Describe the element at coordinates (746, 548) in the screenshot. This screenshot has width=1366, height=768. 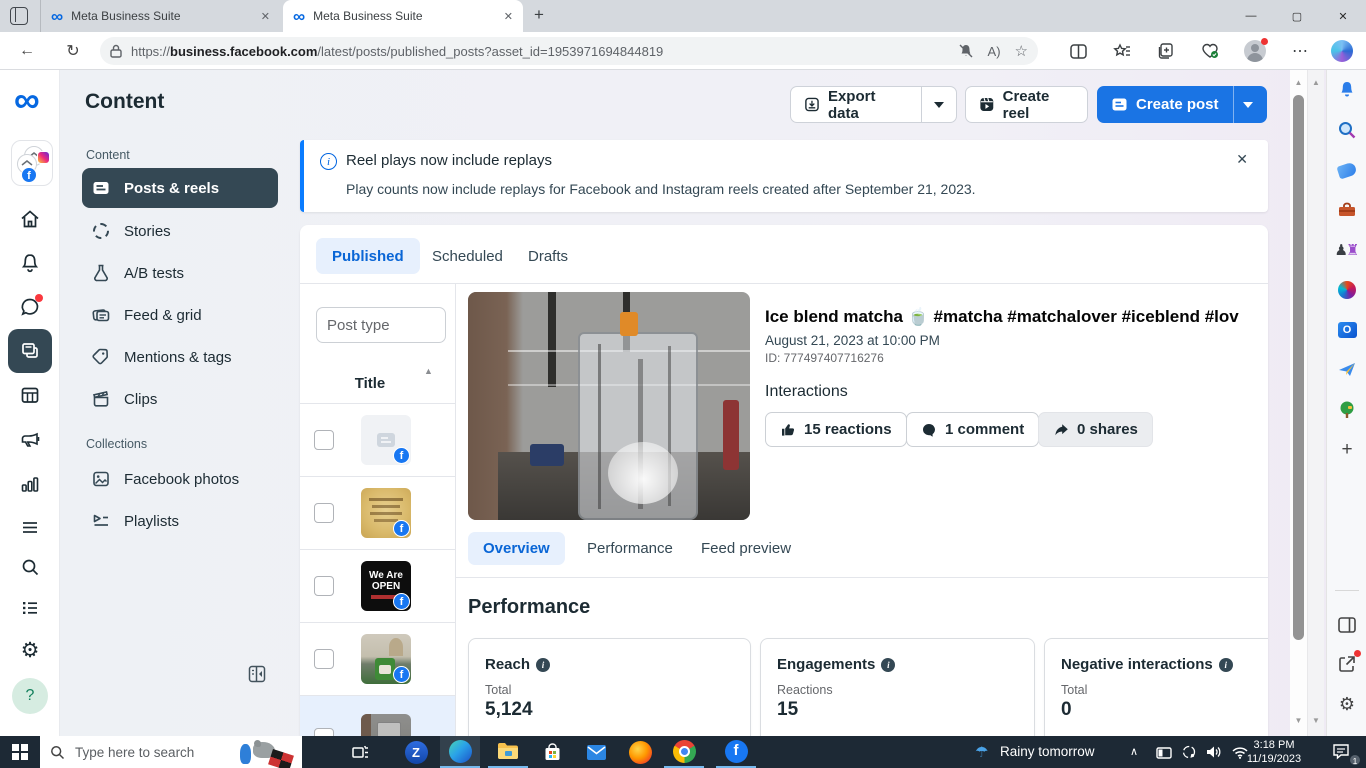
I see `tab-feed-preview: Feed preview` at that location.